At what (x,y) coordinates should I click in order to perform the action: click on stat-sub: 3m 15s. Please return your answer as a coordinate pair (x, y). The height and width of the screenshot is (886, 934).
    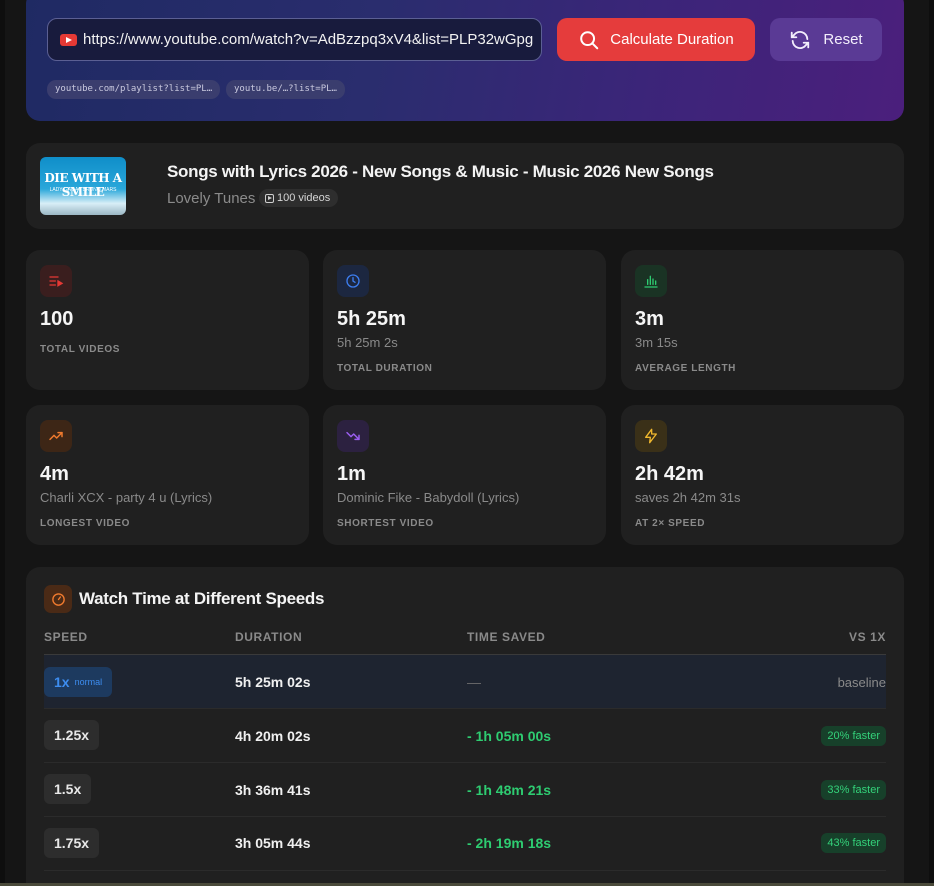
    Looking at the image, I should click on (656, 342).